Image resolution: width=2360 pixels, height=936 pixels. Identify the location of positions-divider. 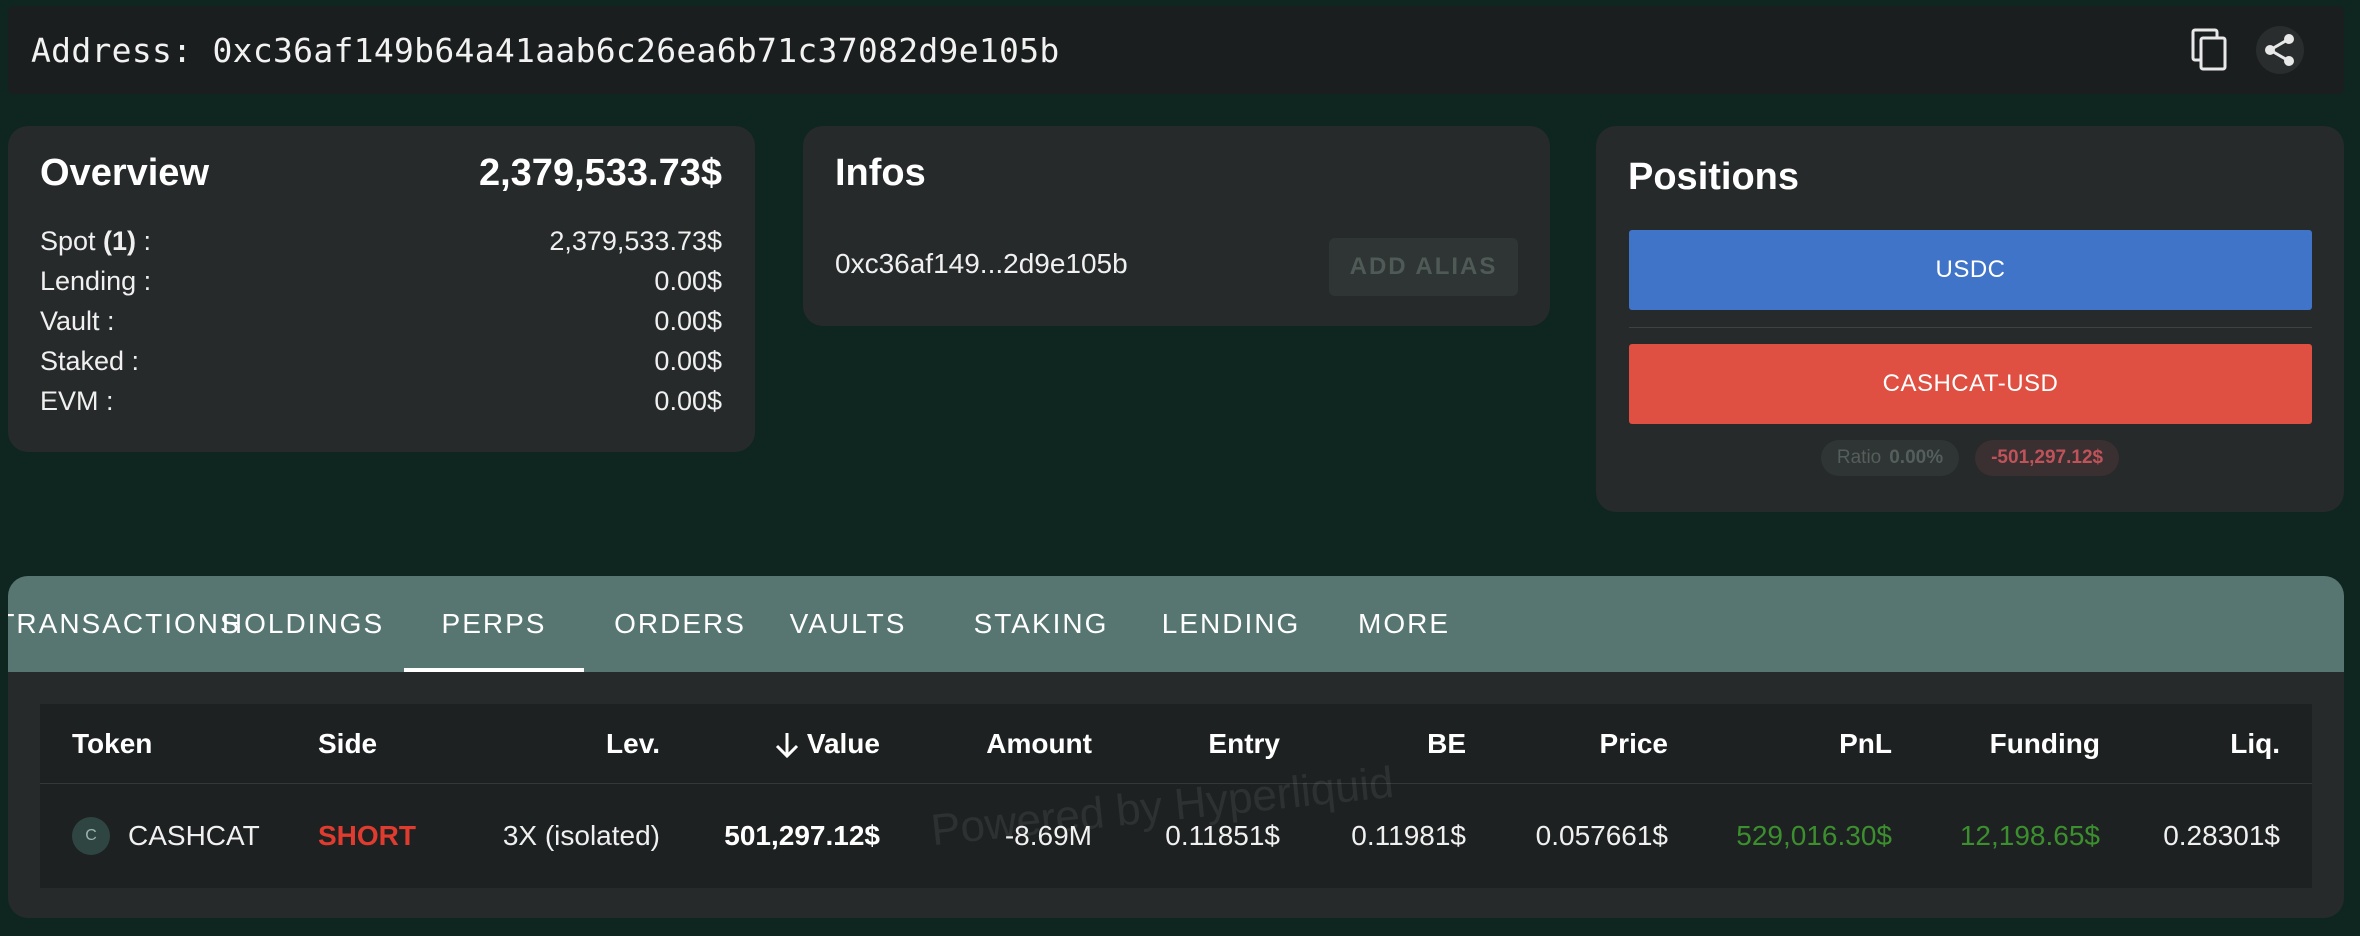
(1970, 327).